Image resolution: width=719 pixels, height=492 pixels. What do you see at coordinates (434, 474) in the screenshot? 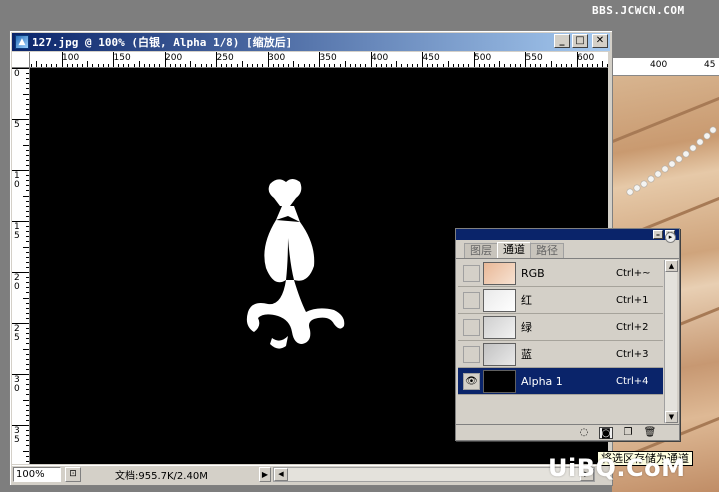
I see `document-horizontal-scrollbar: ◀ ▶` at bounding box center [434, 474].